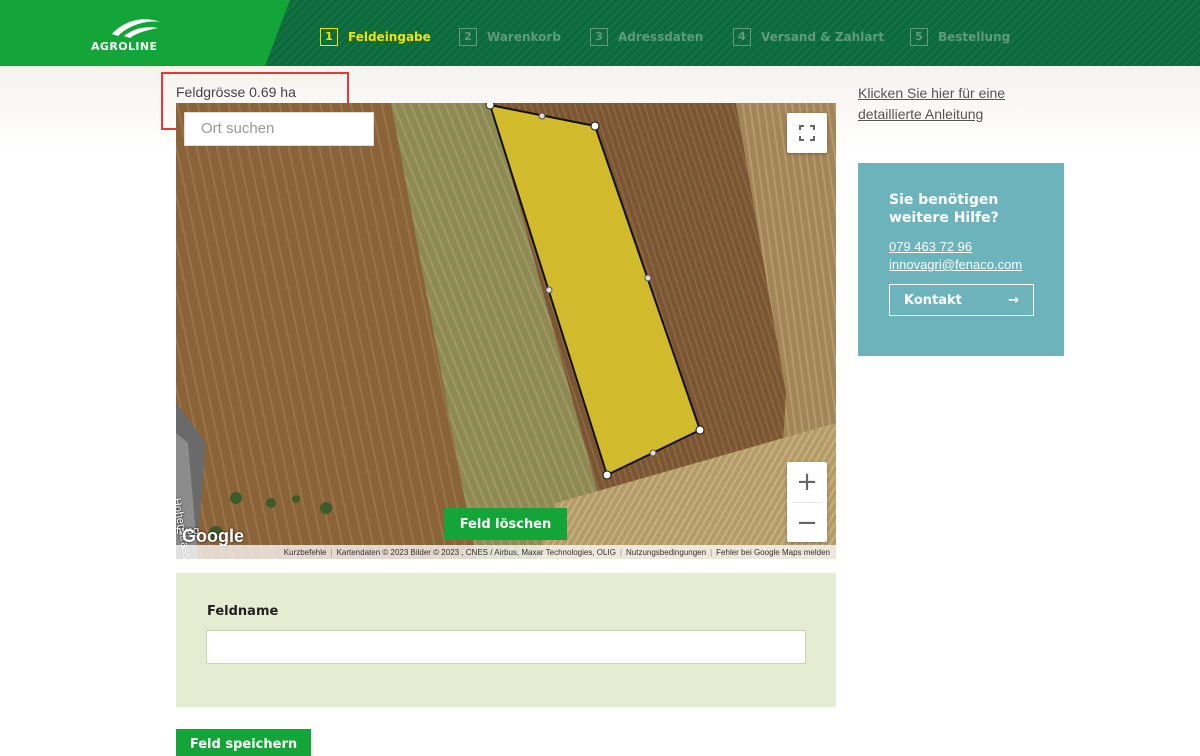  What do you see at coordinates (124, 46) in the screenshot?
I see `logo-text: AGROLINE` at bounding box center [124, 46].